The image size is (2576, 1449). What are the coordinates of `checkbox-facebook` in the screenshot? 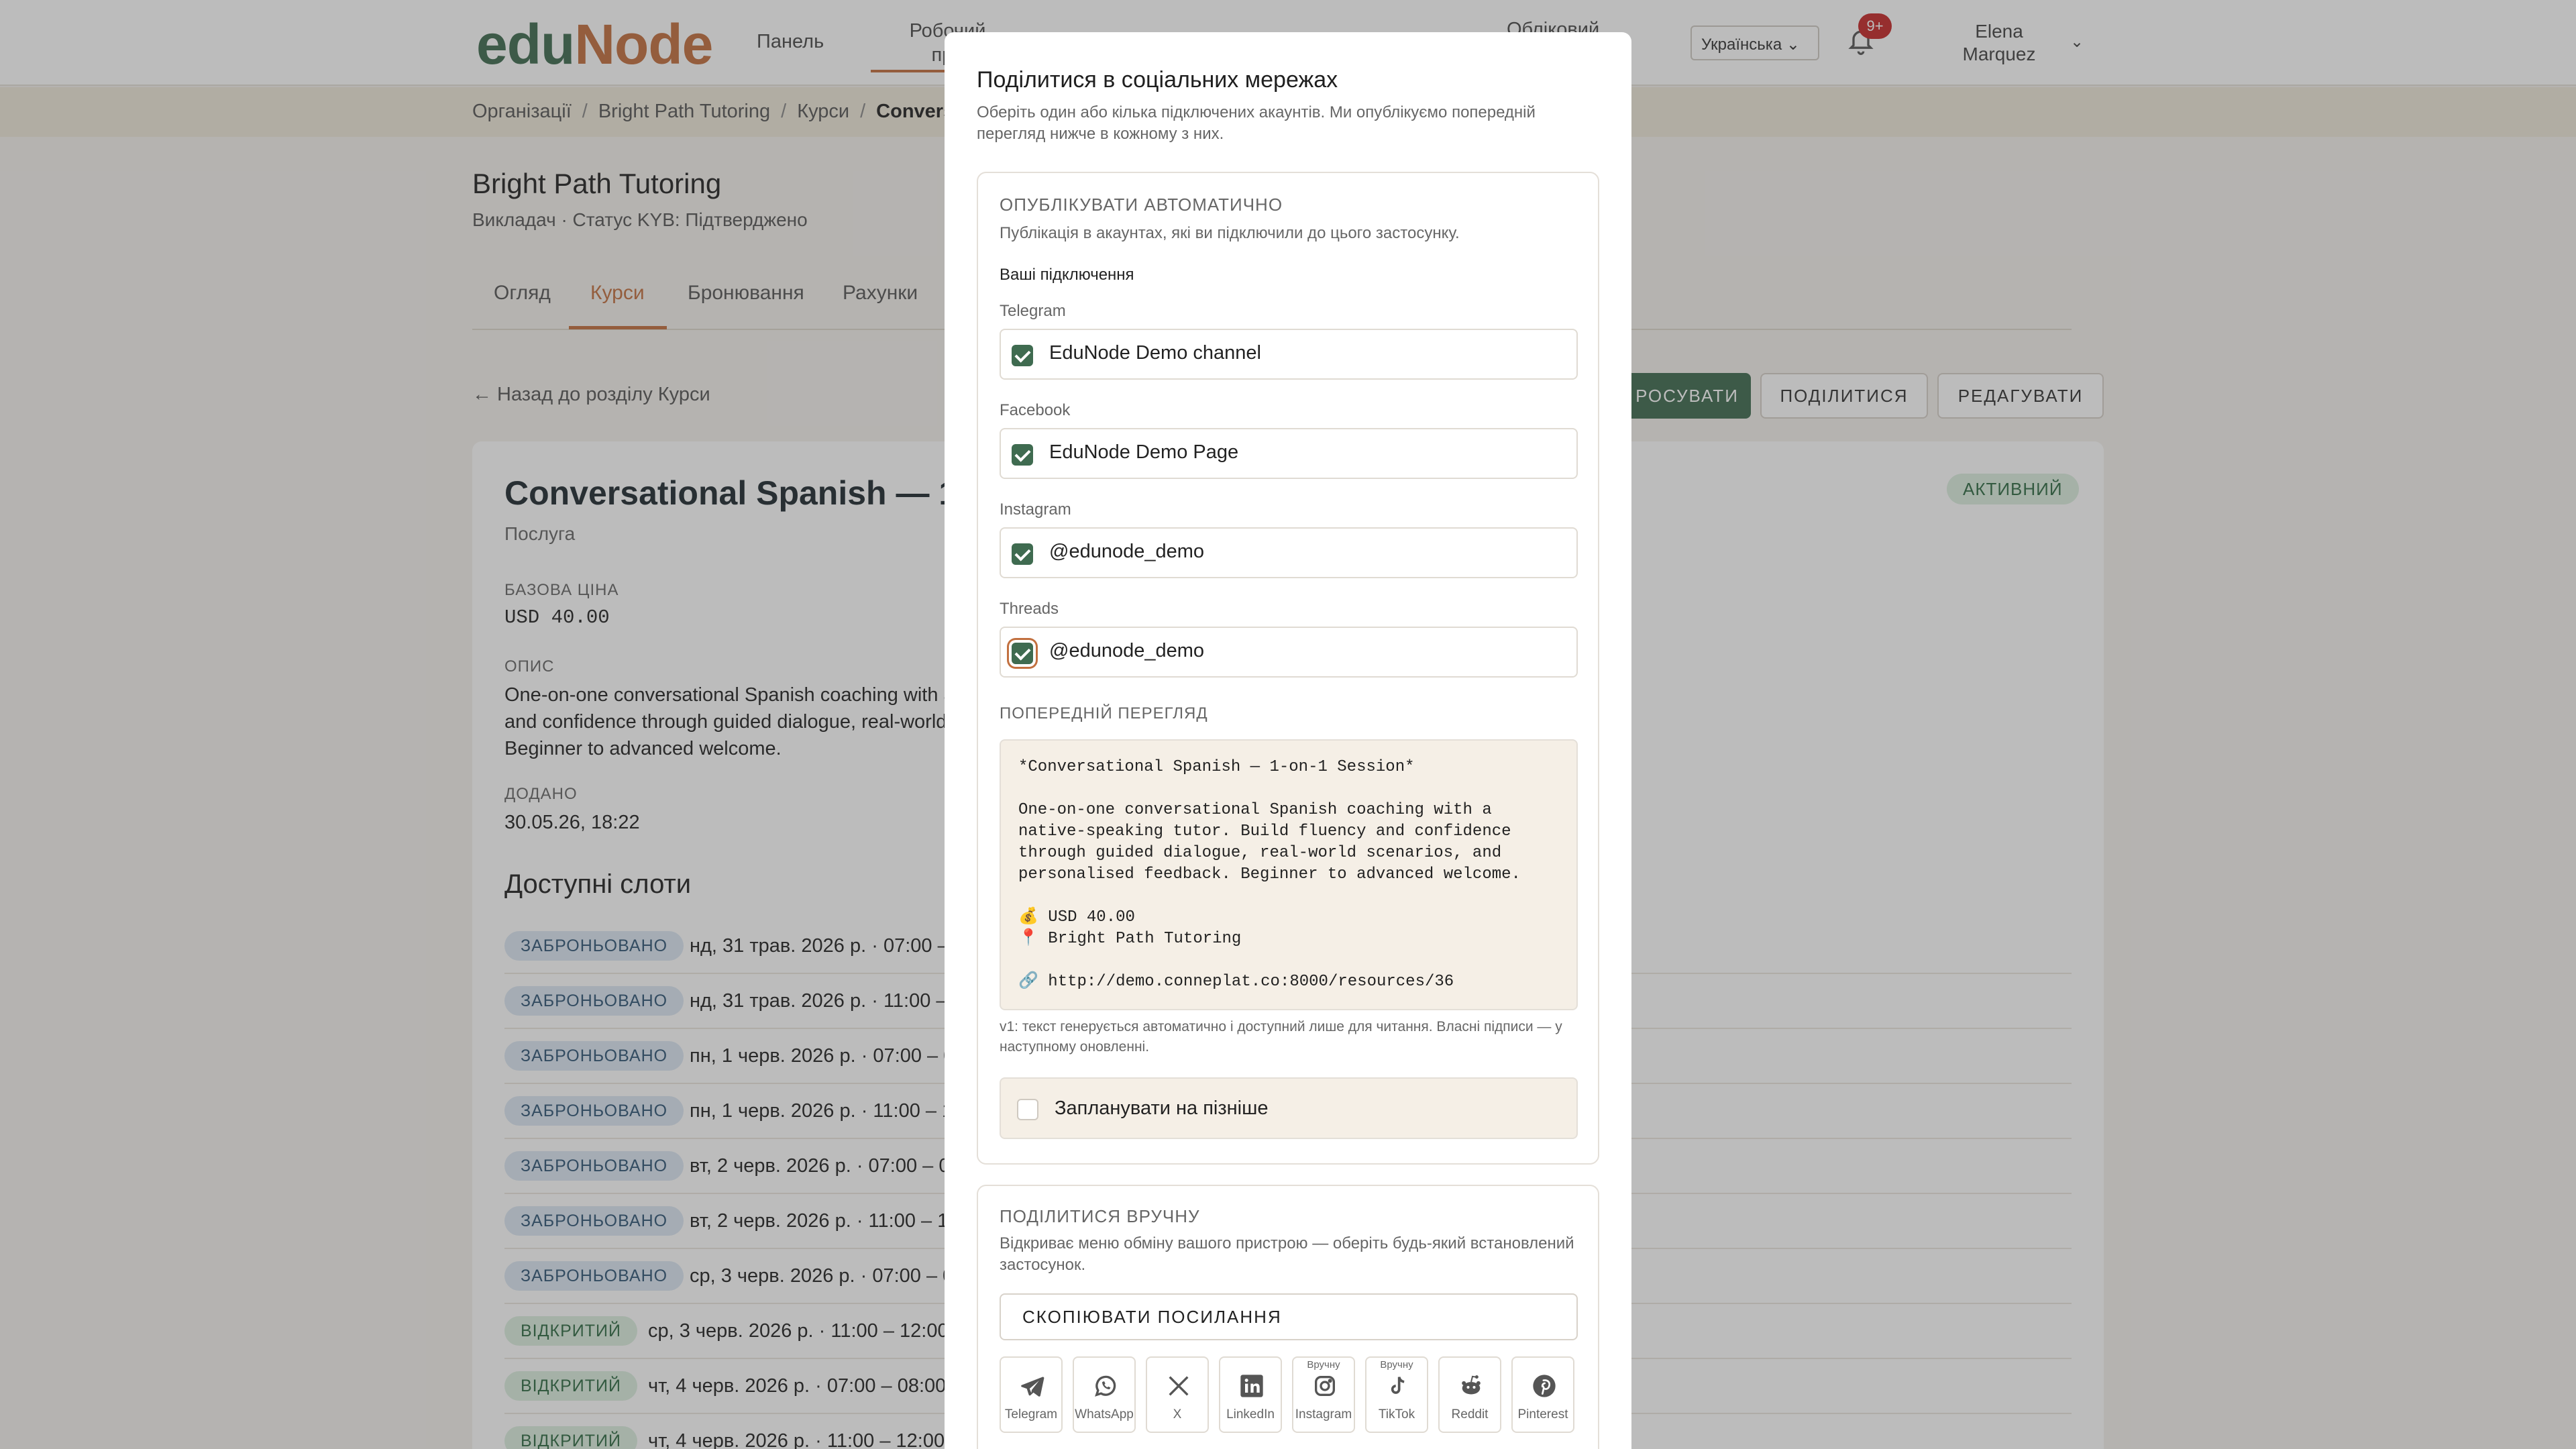 It's located at (1022, 455).